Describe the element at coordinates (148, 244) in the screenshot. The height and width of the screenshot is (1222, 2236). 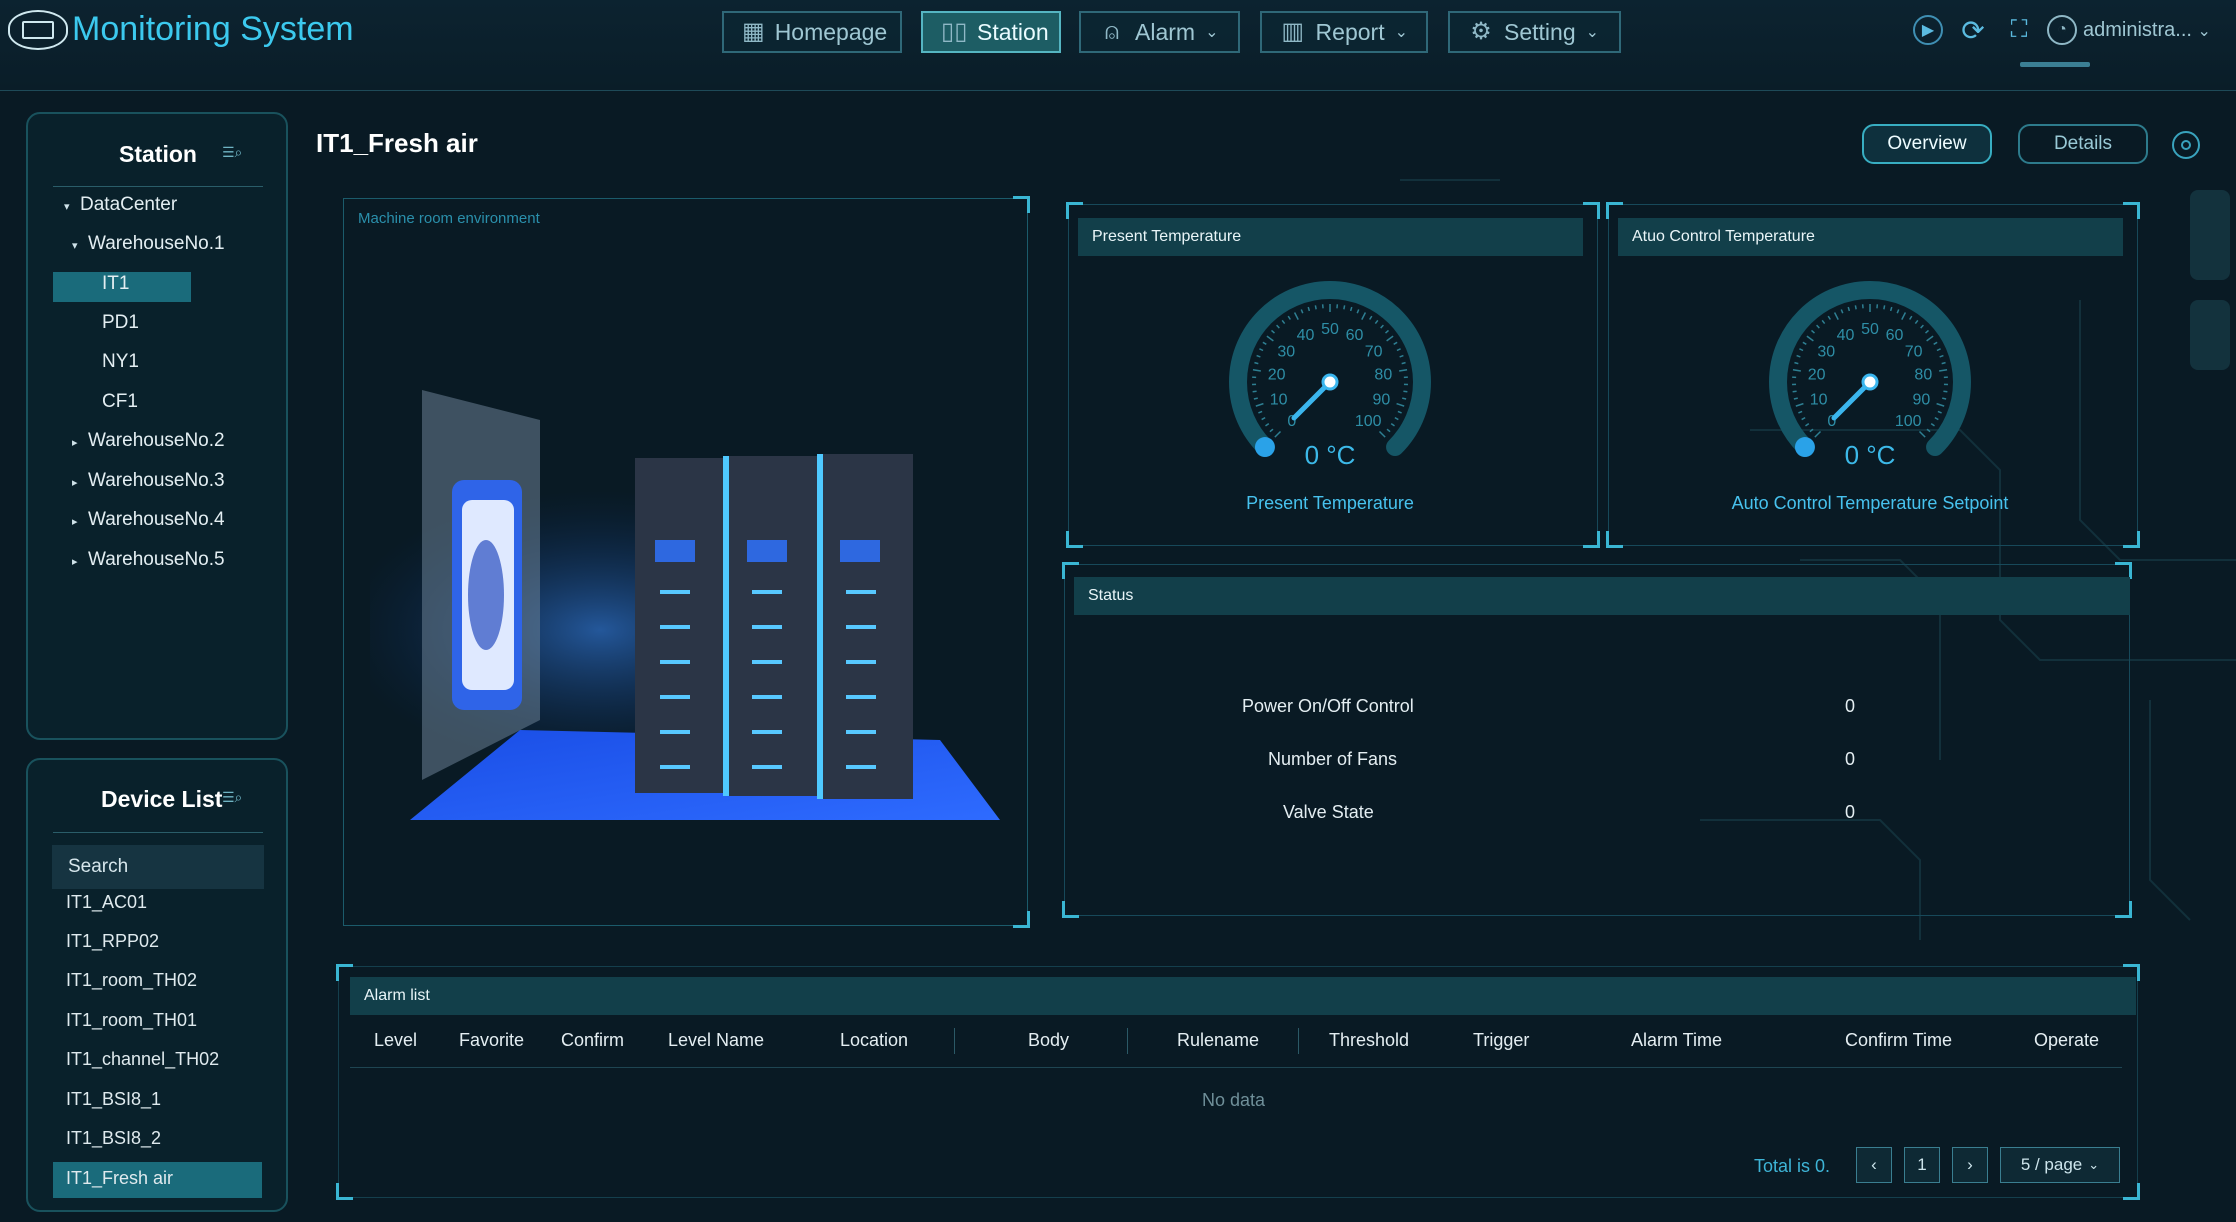
I see `tree-item: ▾ WarehouseNo.1` at that location.